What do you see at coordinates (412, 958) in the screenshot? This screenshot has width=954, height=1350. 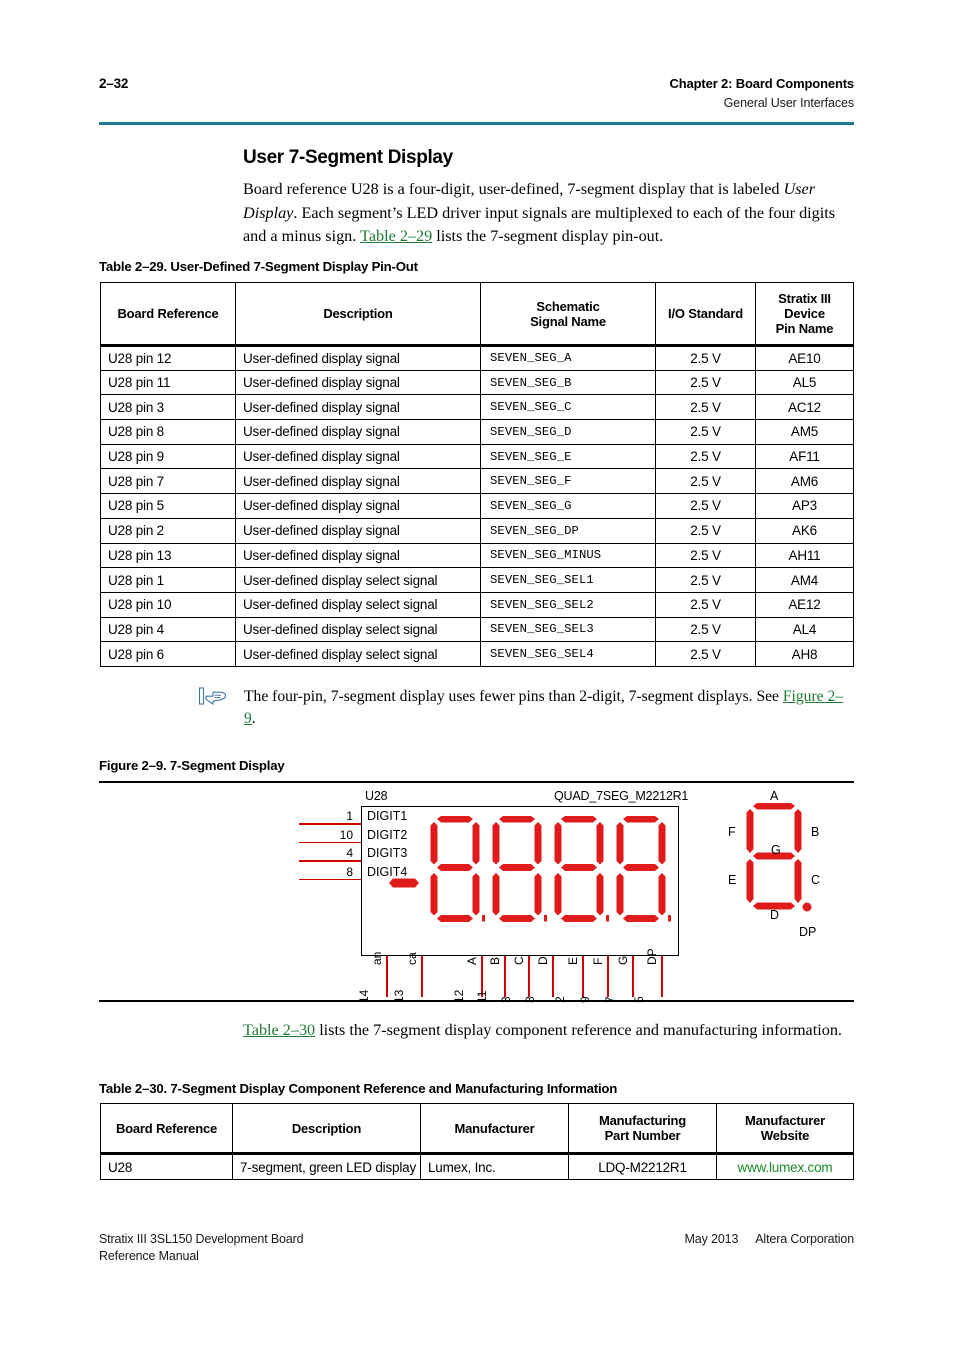 I see `figure-pin-label: ca` at bounding box center [412, 958].